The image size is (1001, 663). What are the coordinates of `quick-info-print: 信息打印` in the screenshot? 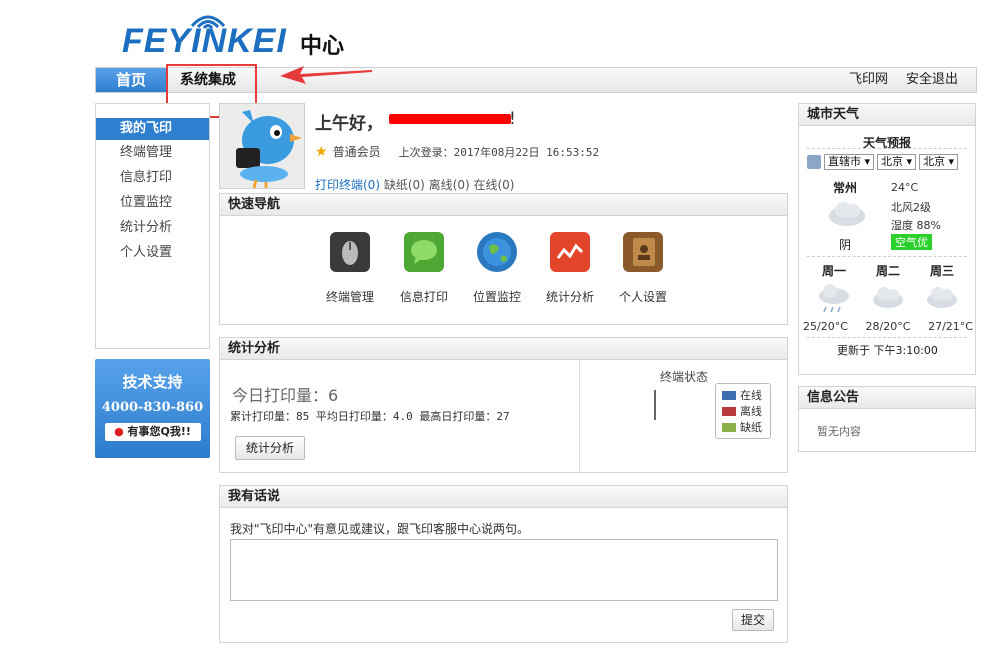 It's located at (424, 268).